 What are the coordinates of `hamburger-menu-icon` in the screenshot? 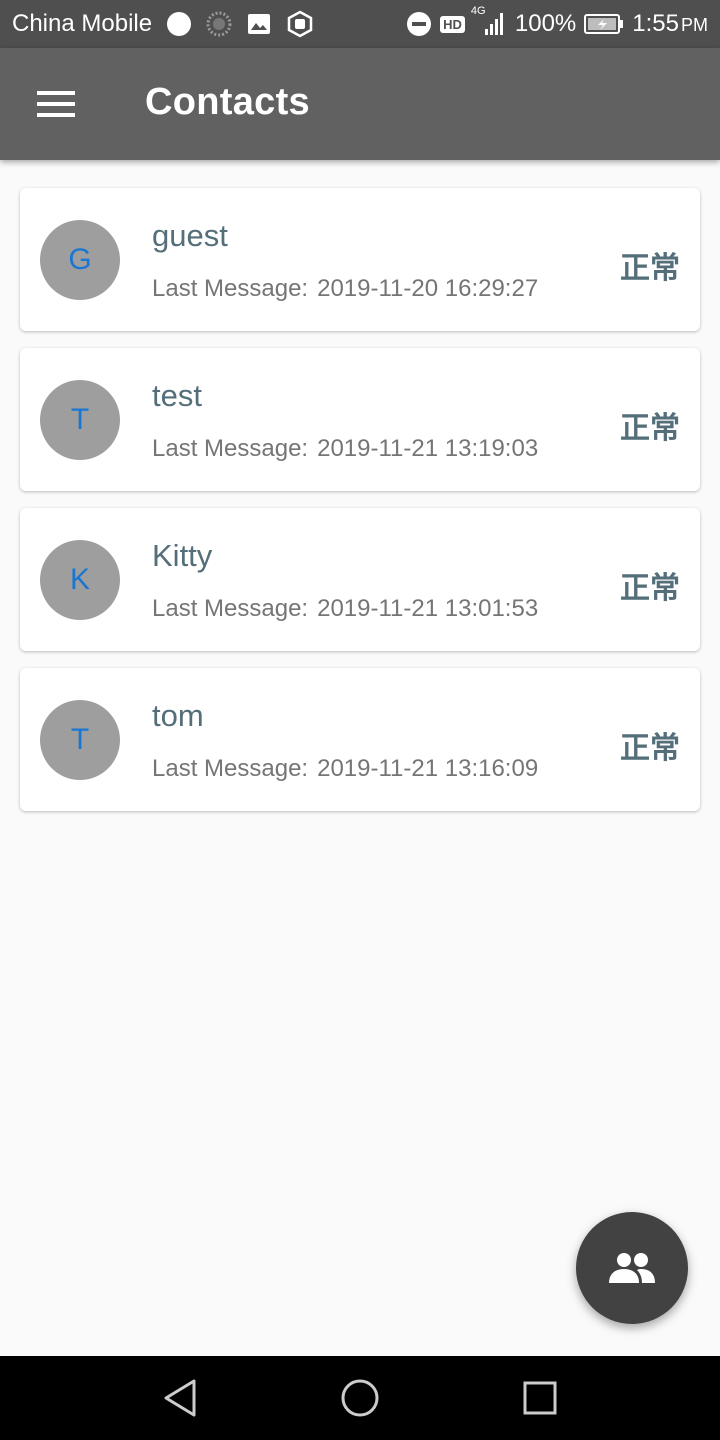 It's located at (56, 104).